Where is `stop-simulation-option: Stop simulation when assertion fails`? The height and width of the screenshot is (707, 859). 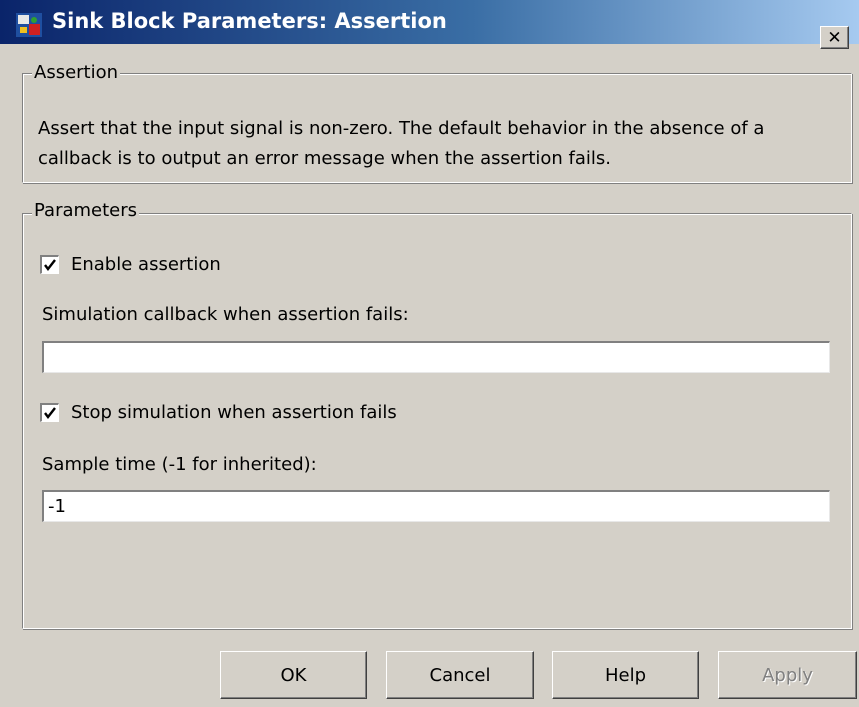
stop-simulation-option: Stop simulation when assertion fails is located at coordinates (218, 412).